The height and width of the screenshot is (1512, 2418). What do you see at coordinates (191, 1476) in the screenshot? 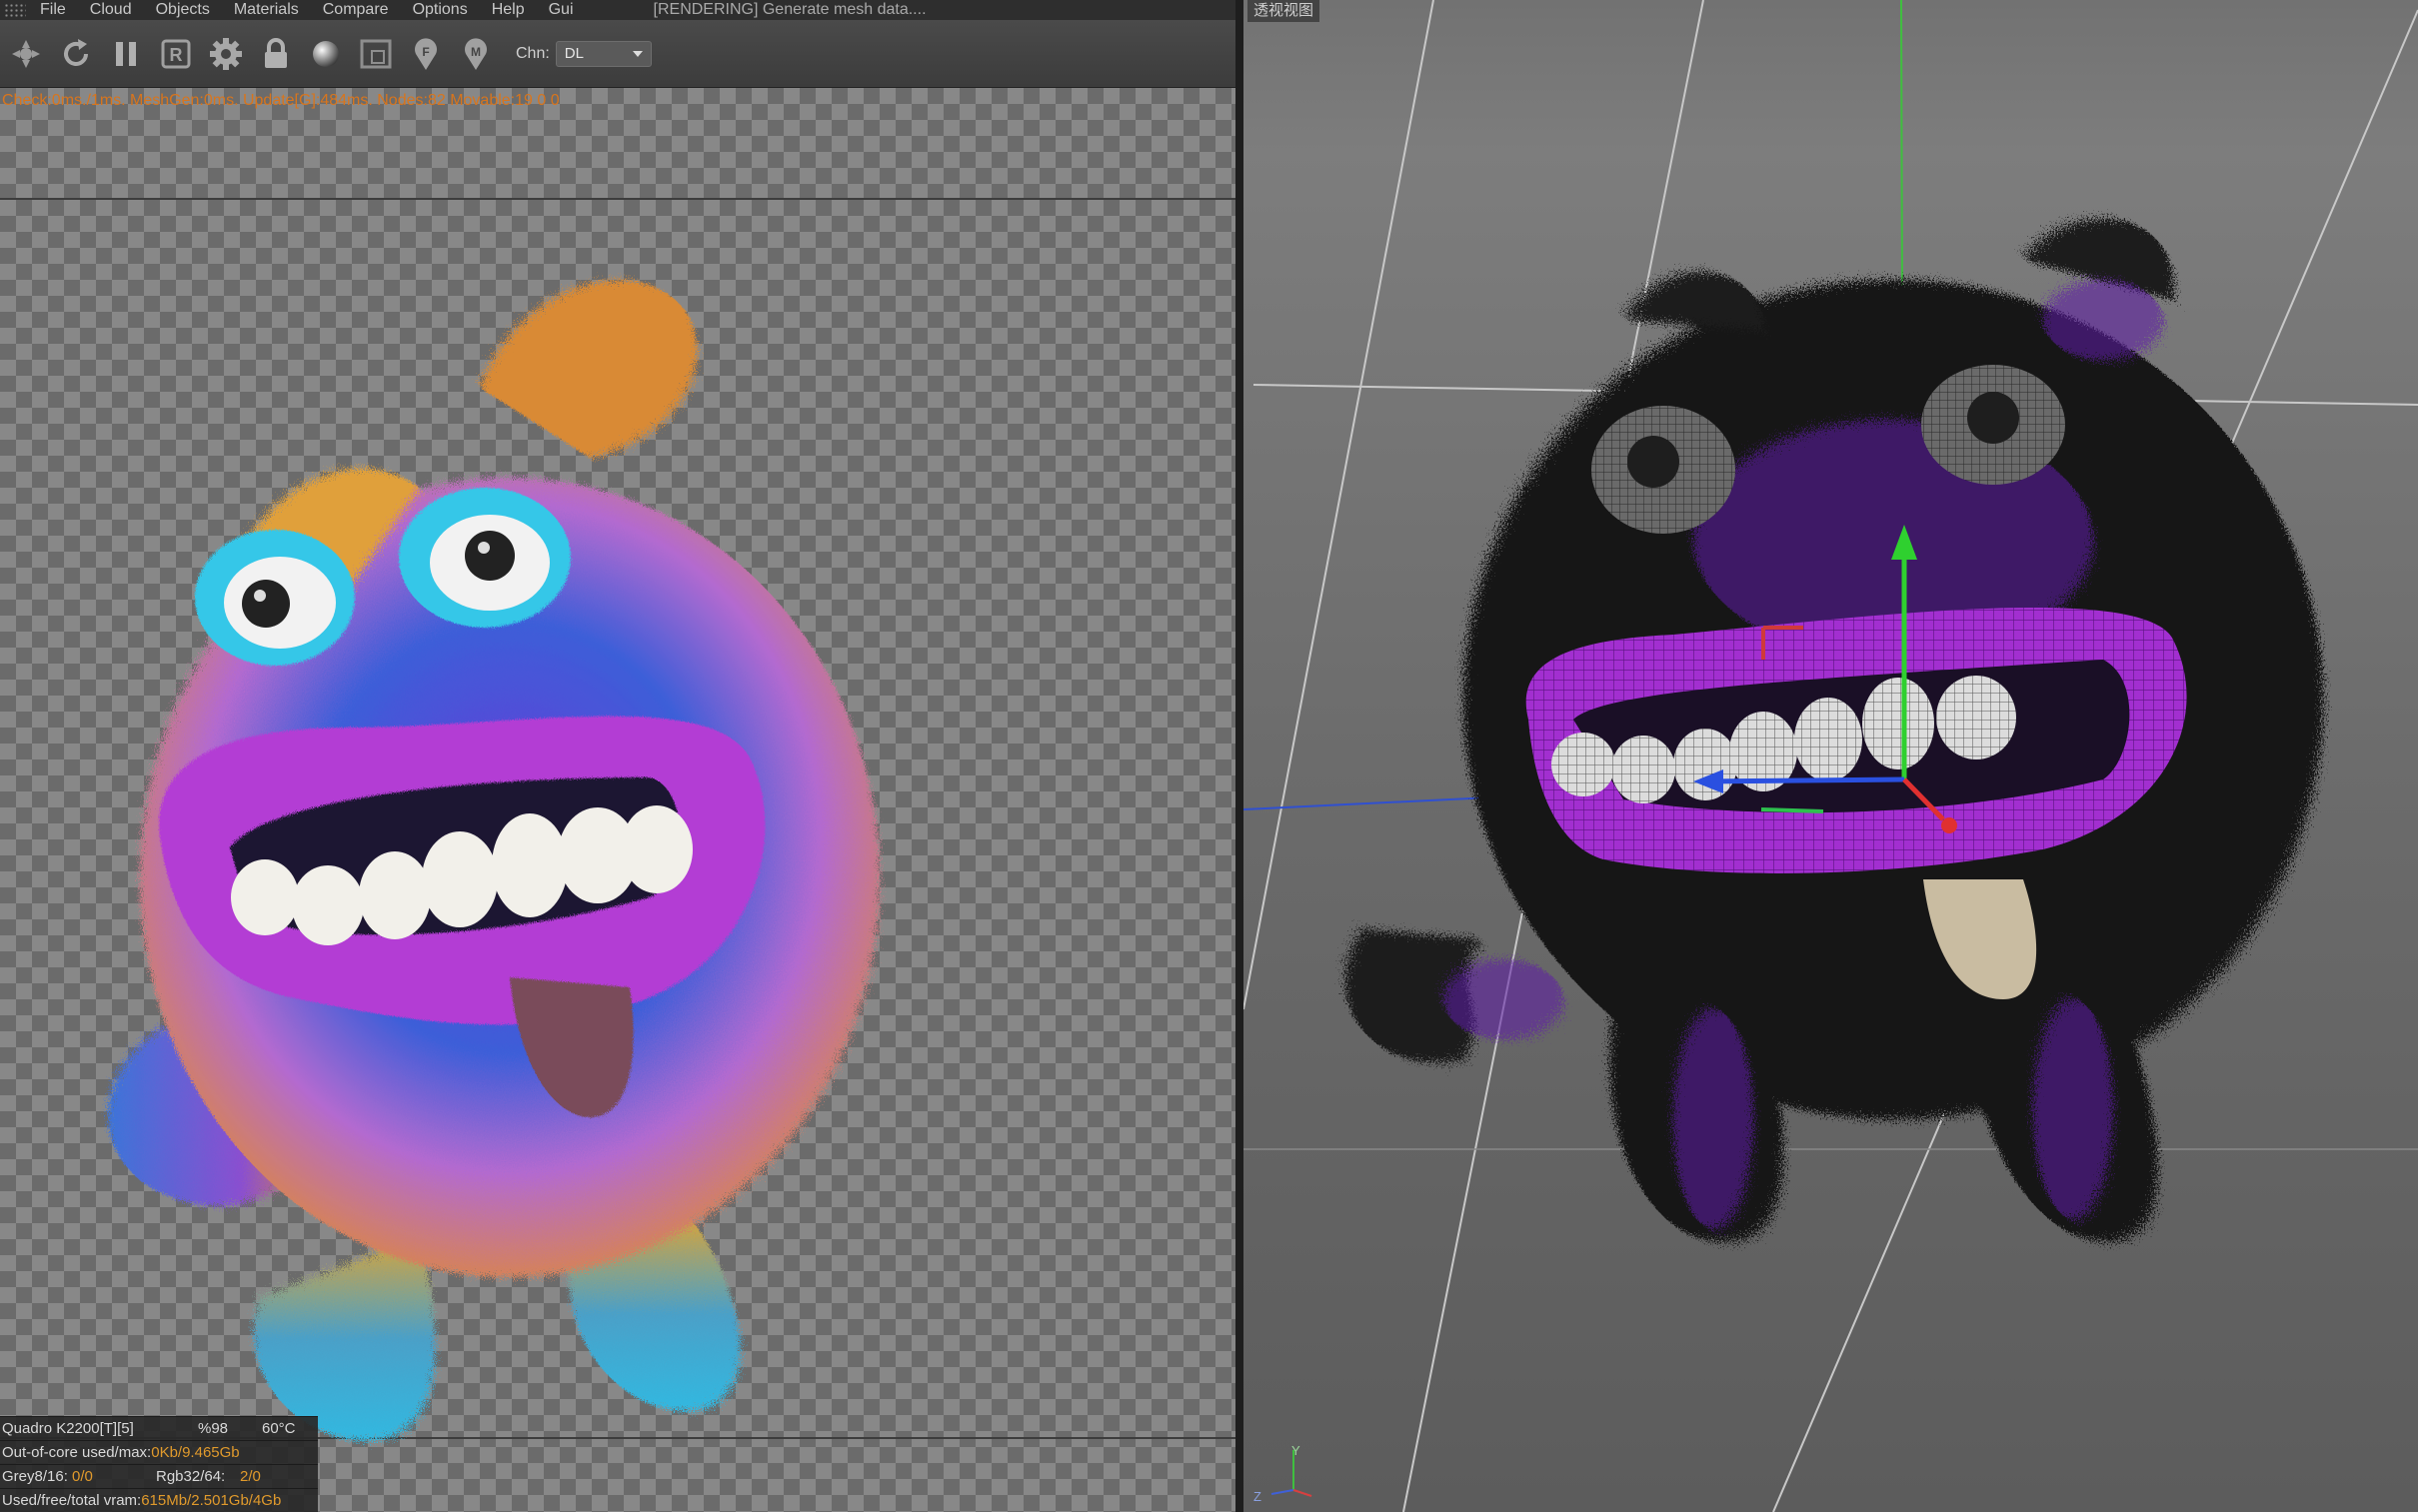
I see `rgb-label: Rgb32/64:` at bounding box center [191, 1476].